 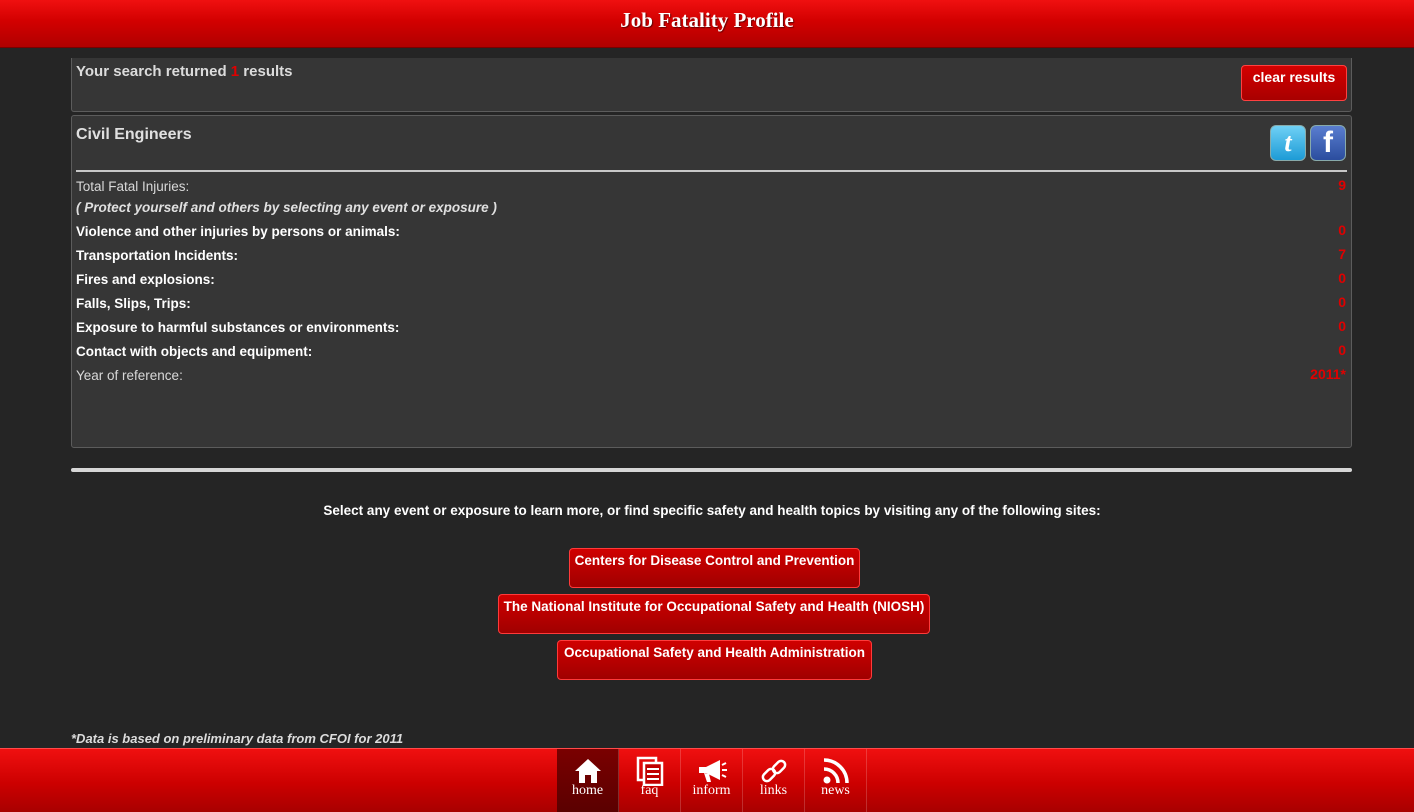 I want to click on bottom-navbar: home faq inform links news, so click(x=707, y=780).